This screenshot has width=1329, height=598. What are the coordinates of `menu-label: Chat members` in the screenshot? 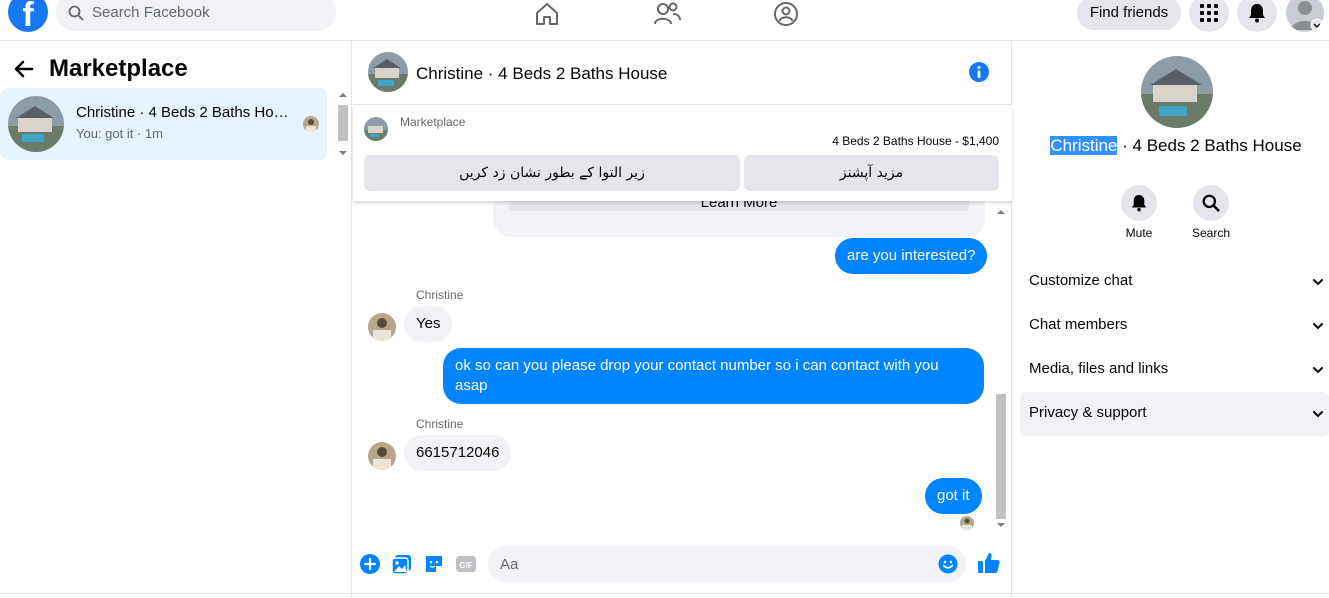 It's located at (1078, 324).